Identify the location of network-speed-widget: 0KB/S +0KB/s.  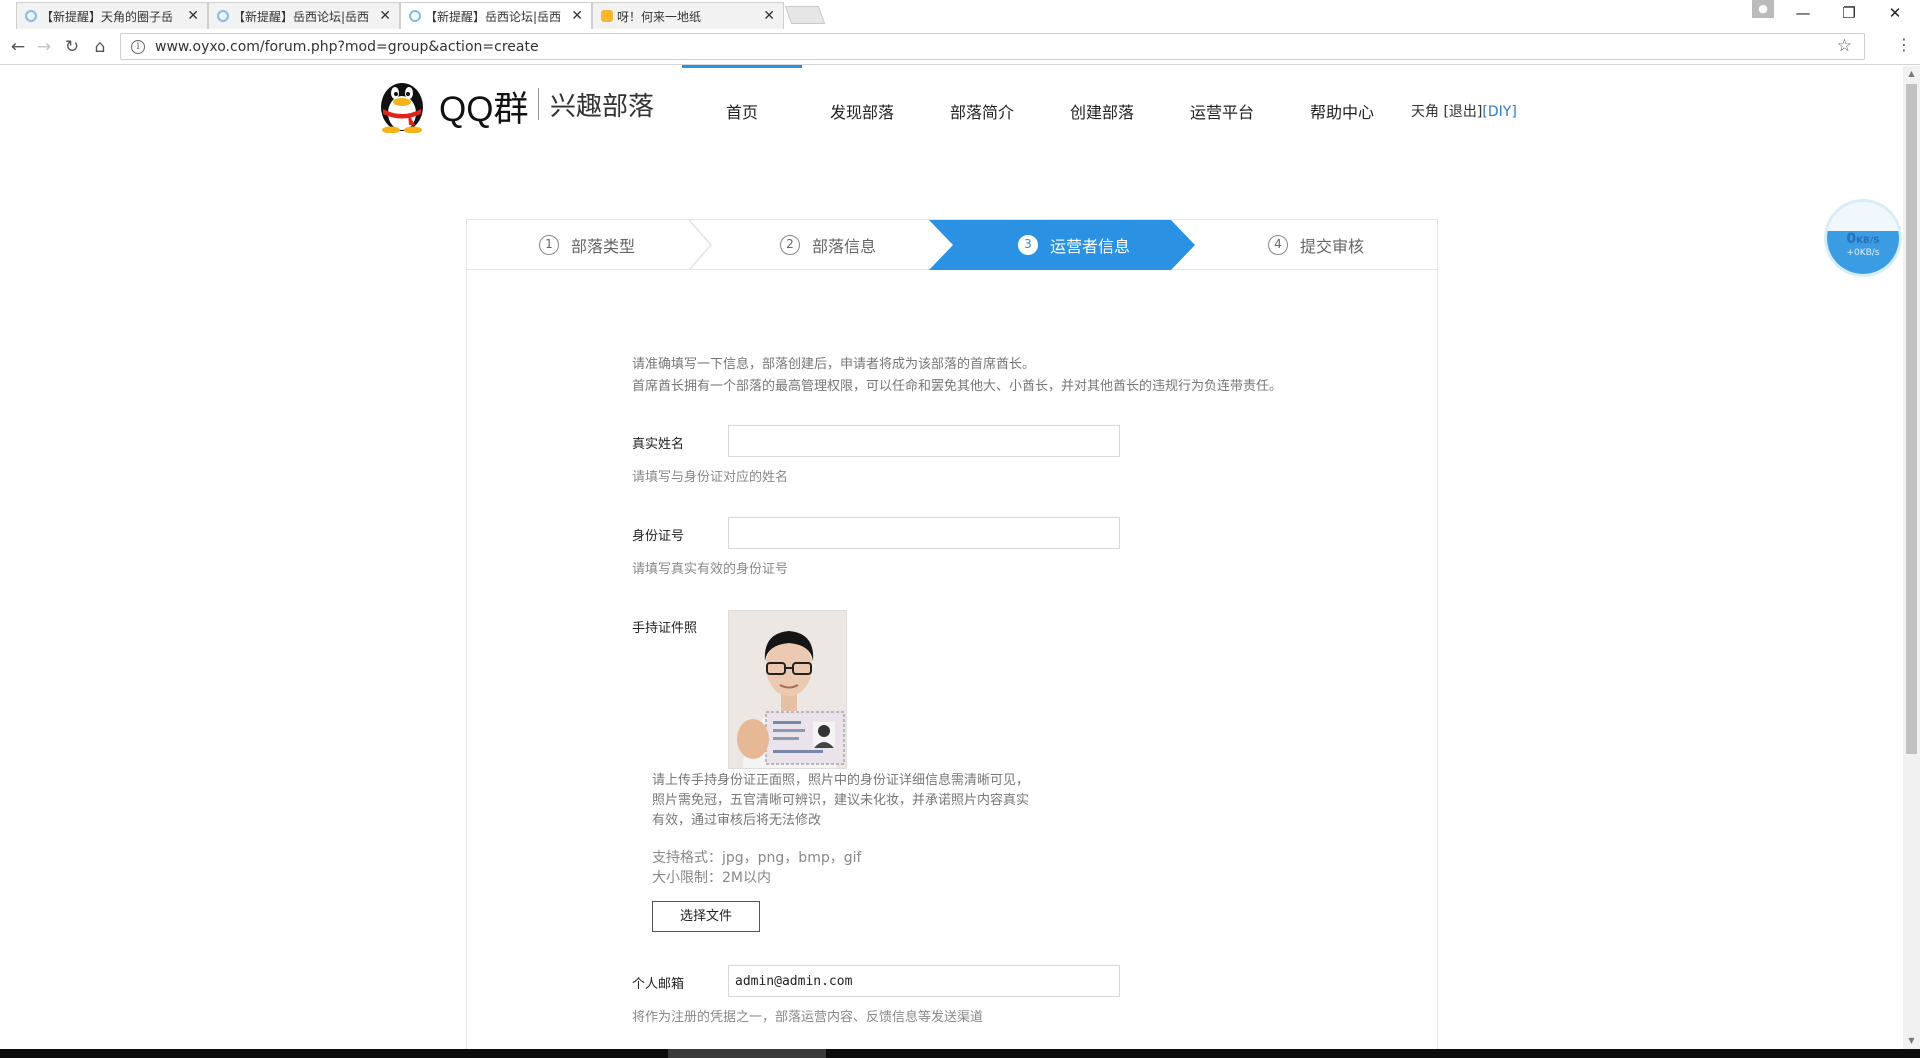
(1863, 238).